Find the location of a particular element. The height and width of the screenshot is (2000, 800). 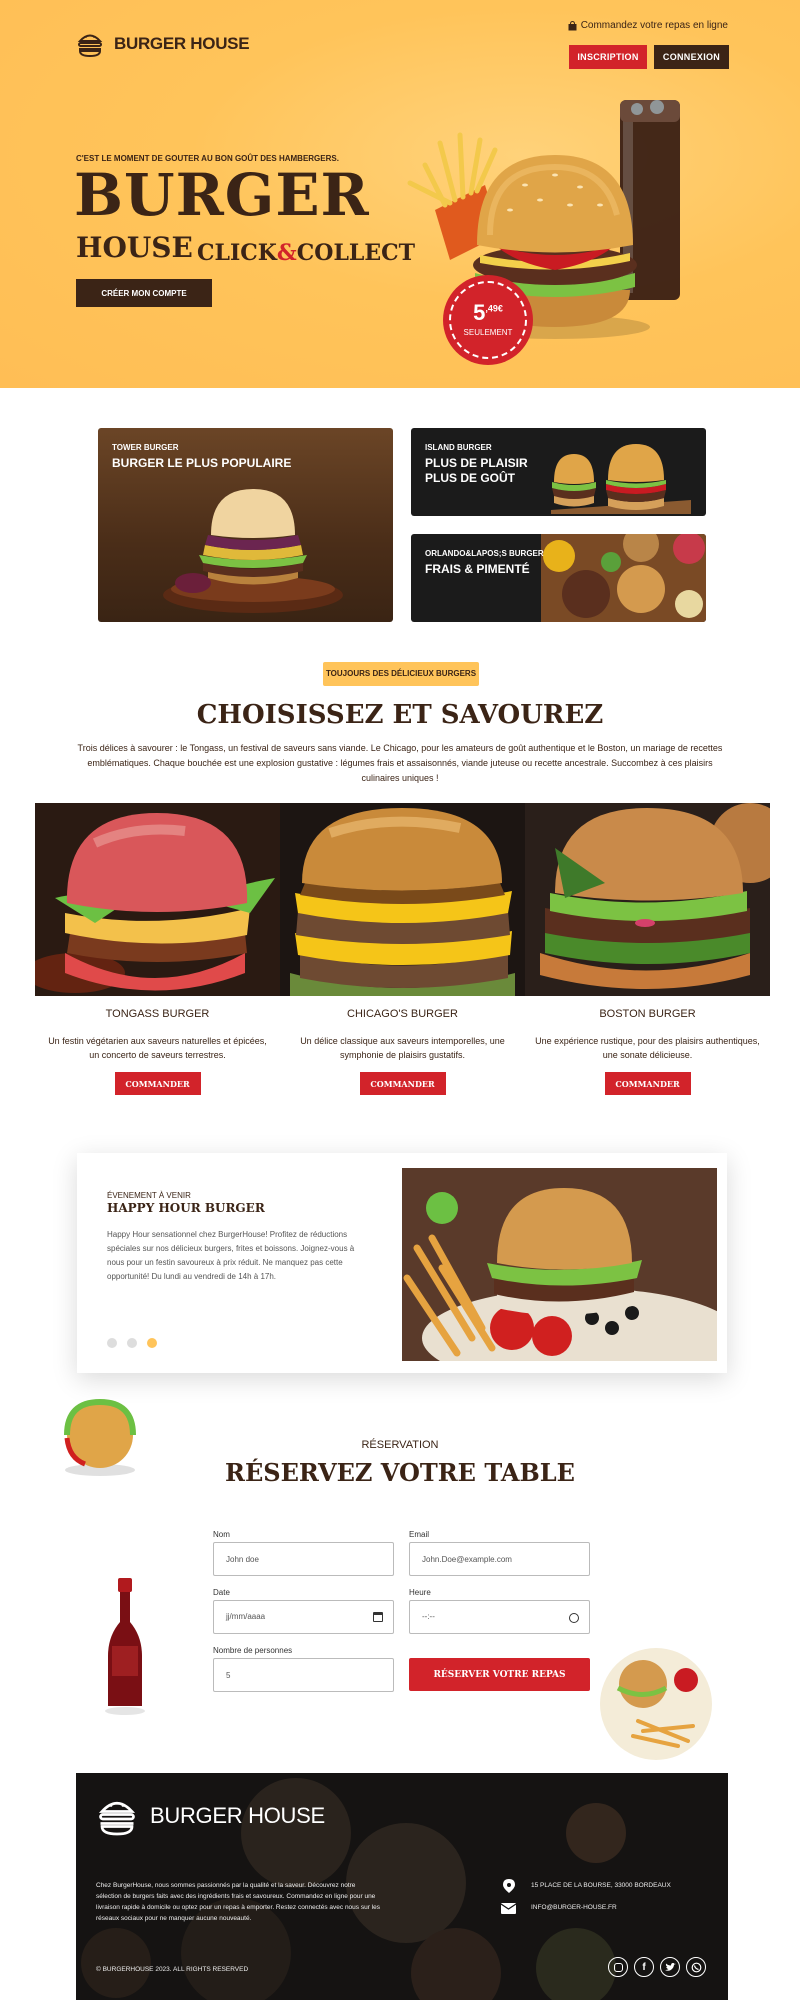

island-burgers-image is located at coordinates (621, 479).